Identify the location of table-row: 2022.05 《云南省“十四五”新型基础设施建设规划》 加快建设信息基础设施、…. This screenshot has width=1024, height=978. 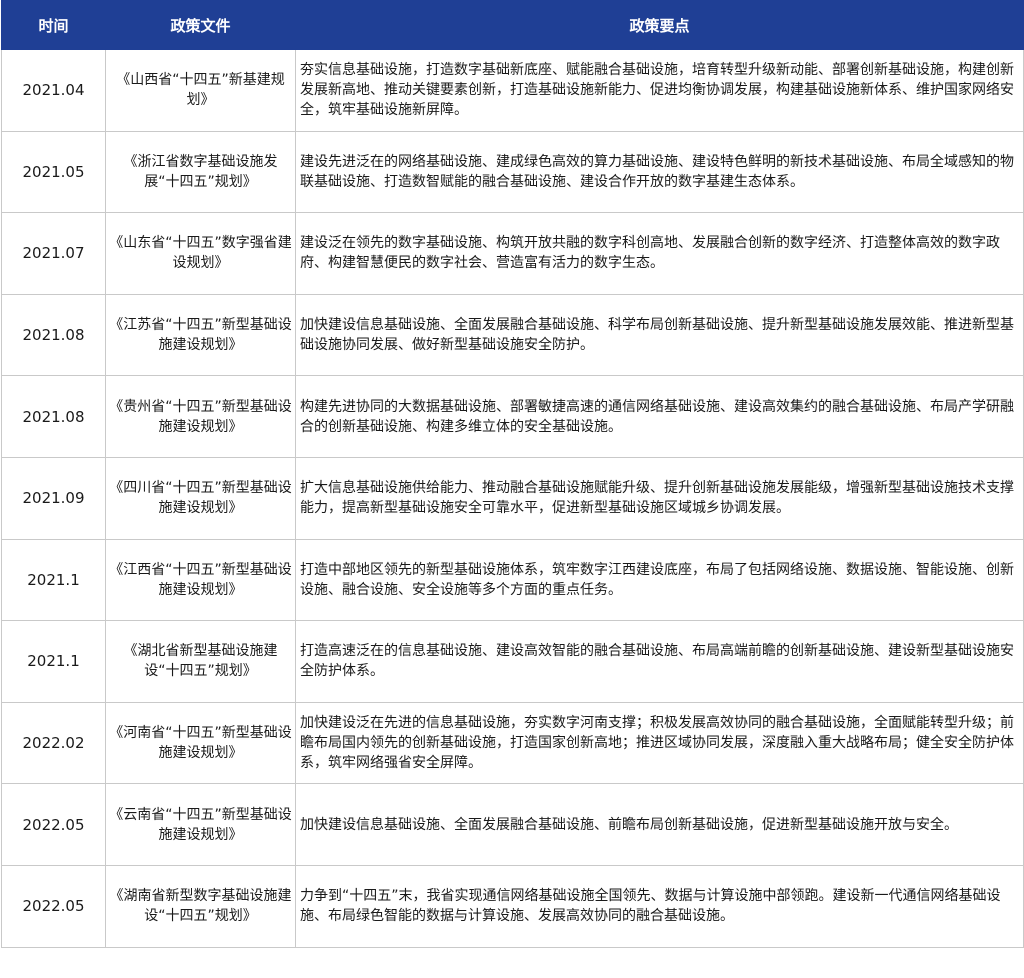
(512, 824).